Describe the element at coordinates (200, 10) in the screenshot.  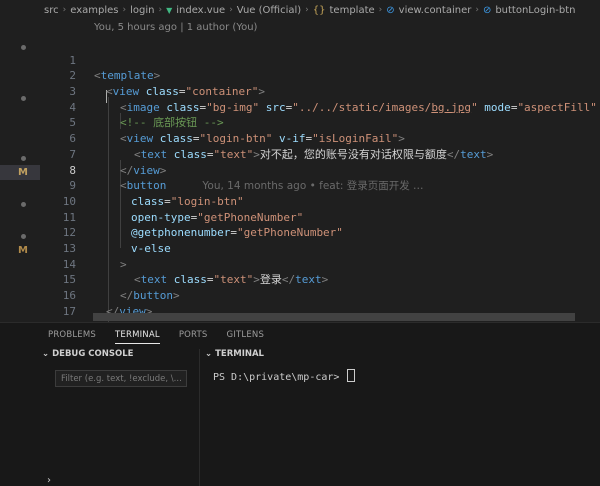
I see `breadcrumb-item-file: index.vue` at that location.